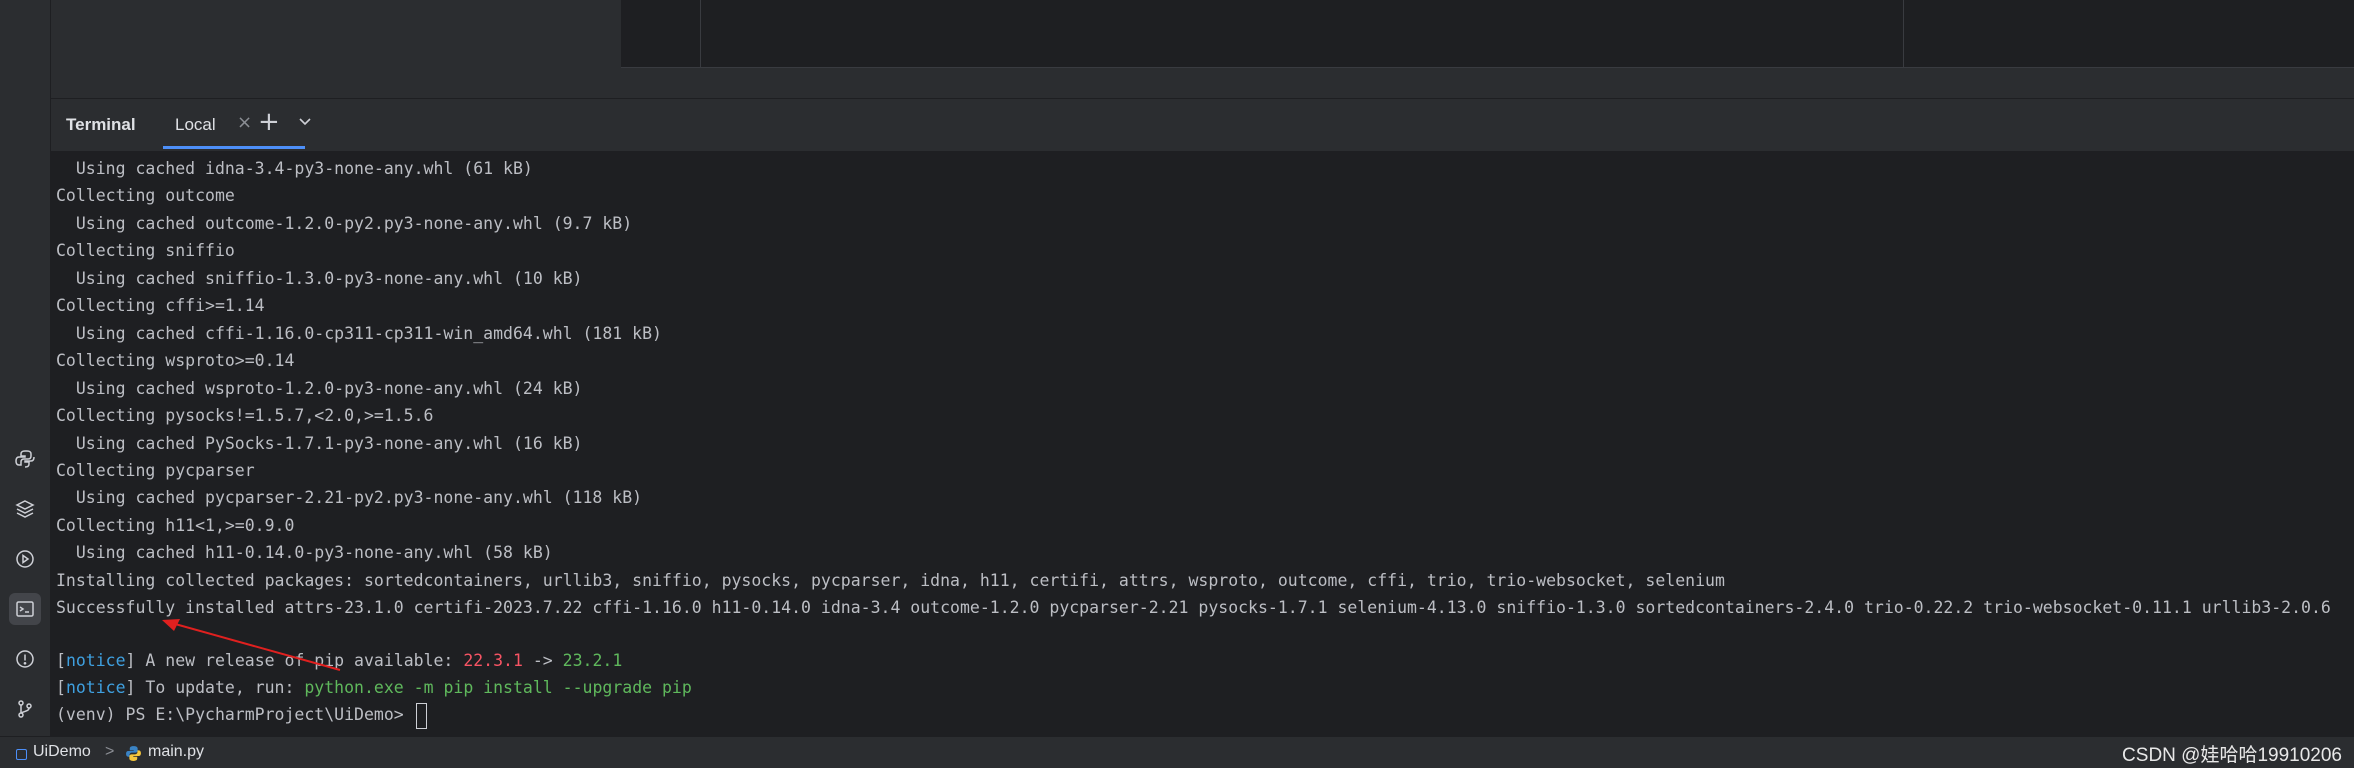 The image size is (2354, 768). What do you see at coordinates (25, 559) in the screenshot?
I see `services-icon` at bounding box center [25, 559].